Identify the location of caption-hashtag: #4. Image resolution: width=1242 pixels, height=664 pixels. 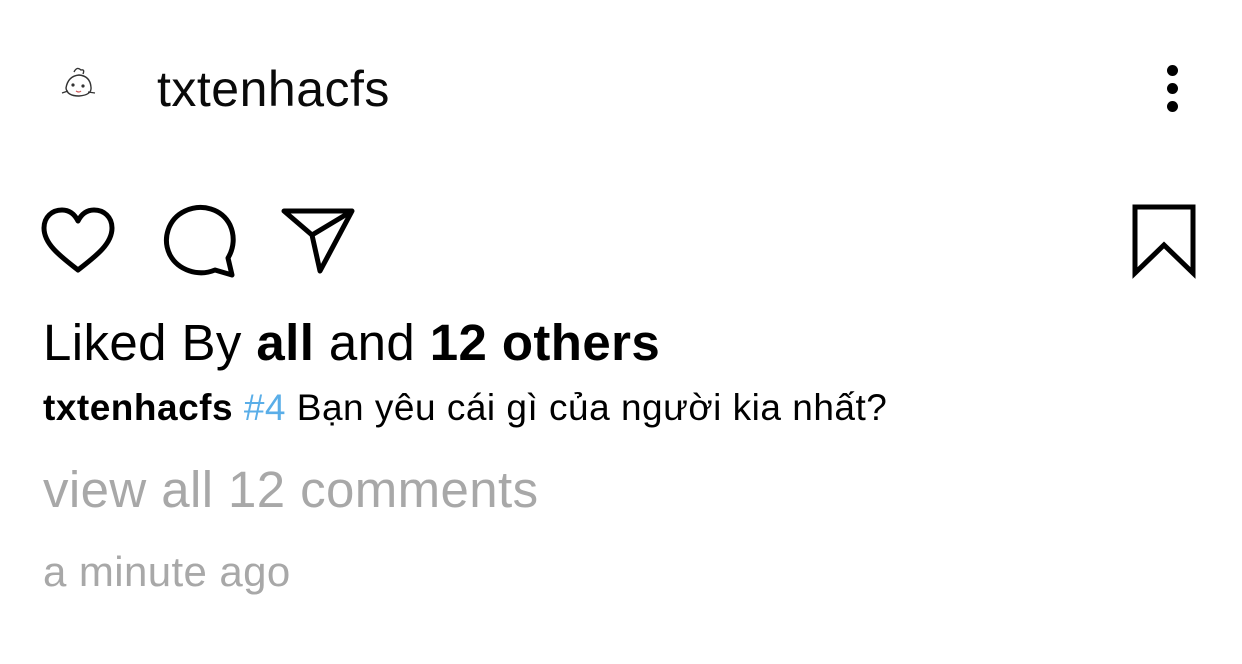
(265, 407).